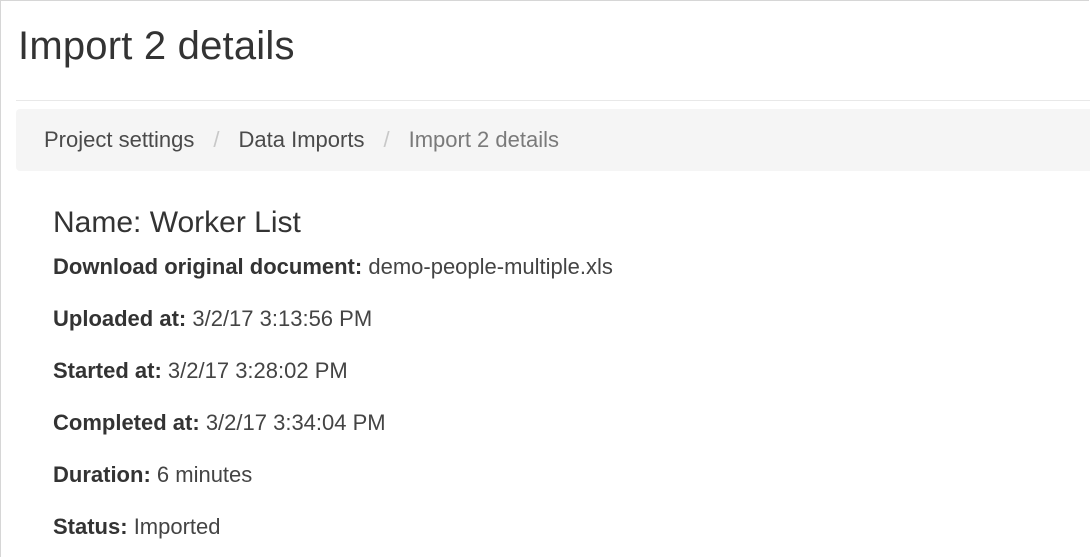 This screenshot has height=558, width=1090. I want to click on uploaded-label: Uploaded at:, so click(120, 318).